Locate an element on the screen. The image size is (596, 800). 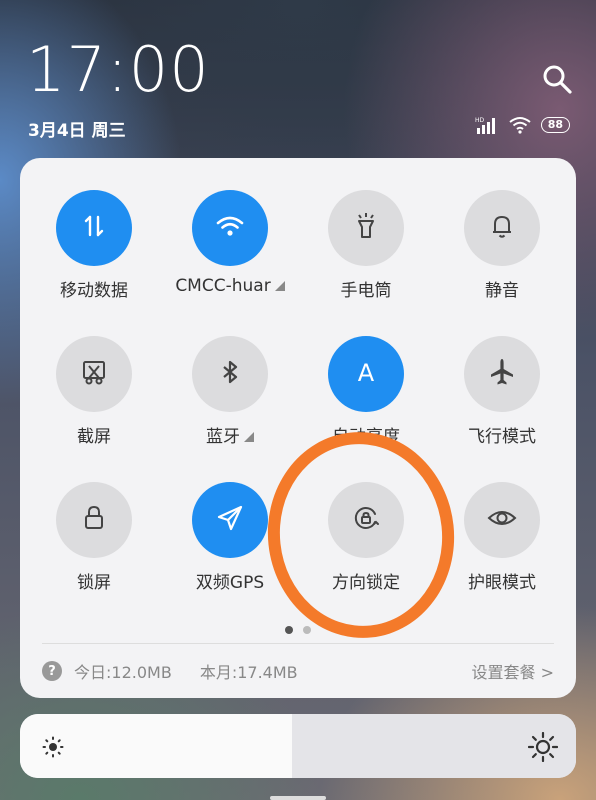
brightness-high-icon is located at coordinates (543, 747).